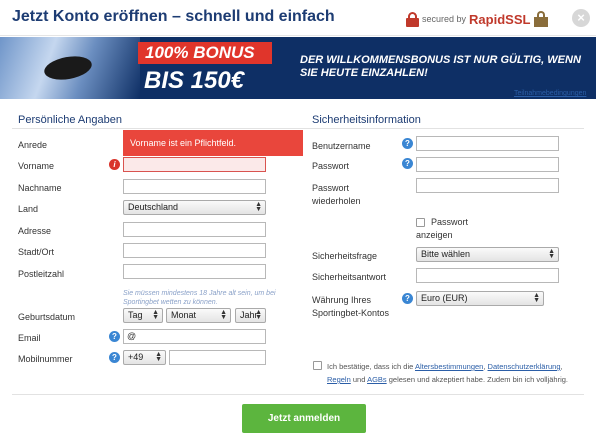 This screenshot has width=596, height=433. Describe the element at coordinates (184, 315) in the screenshot. I see `monat-value: Monat` at that location.